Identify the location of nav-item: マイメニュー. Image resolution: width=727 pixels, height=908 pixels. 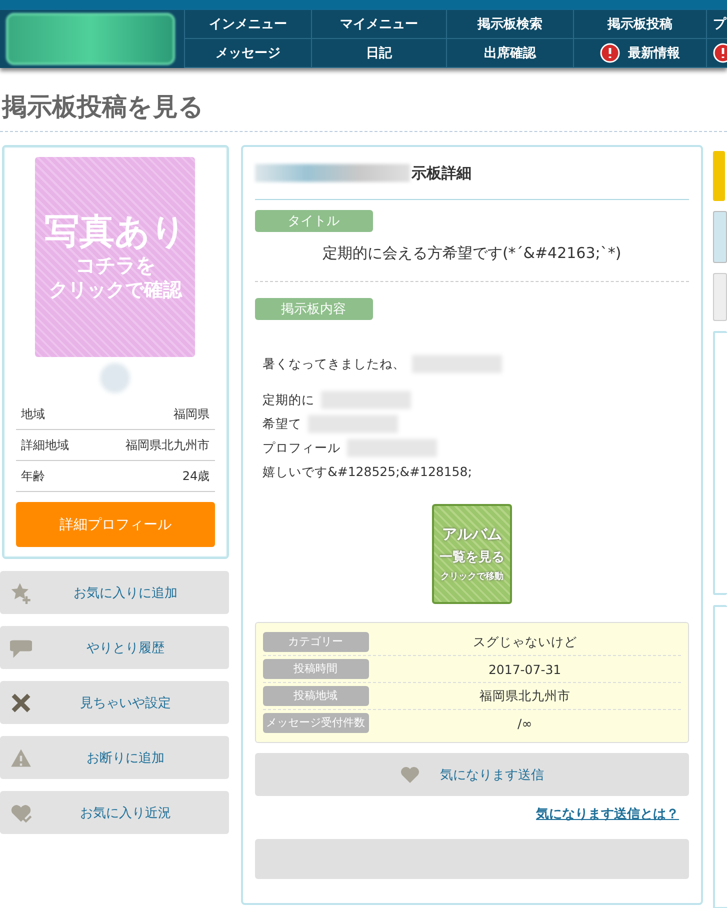
(378, 24).